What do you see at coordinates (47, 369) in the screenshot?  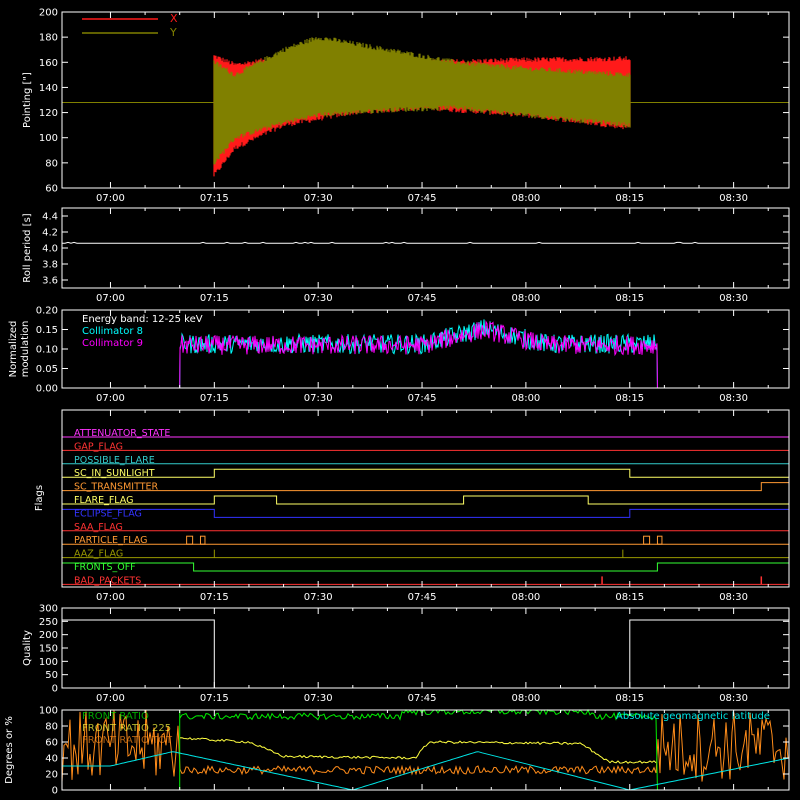 I see `modulation-ytick-label: 0.05` at bounding box center [47, 369].